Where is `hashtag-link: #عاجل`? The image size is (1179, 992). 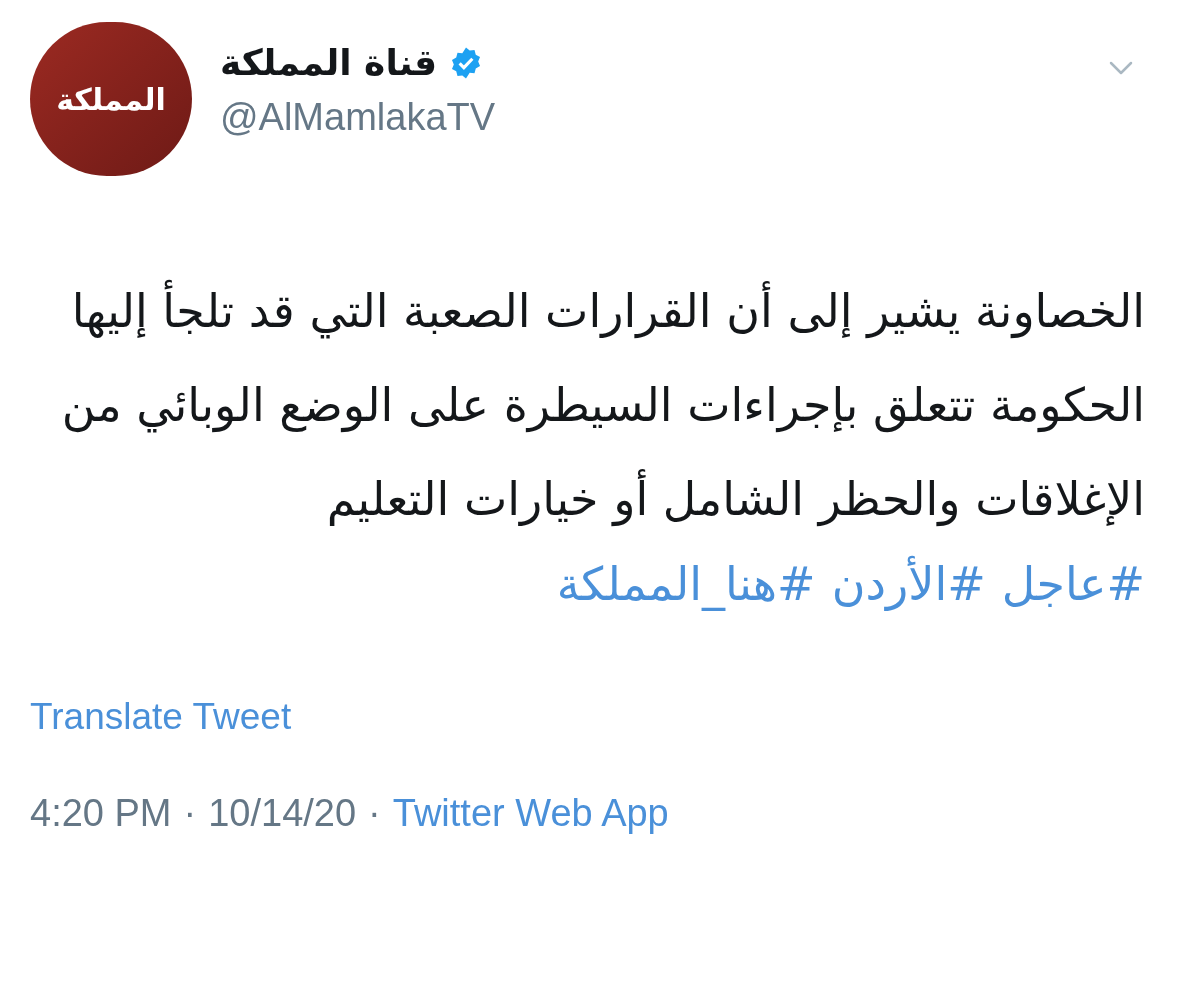 hashtag-link: #عاجل is located at coordinates (1073, 584).